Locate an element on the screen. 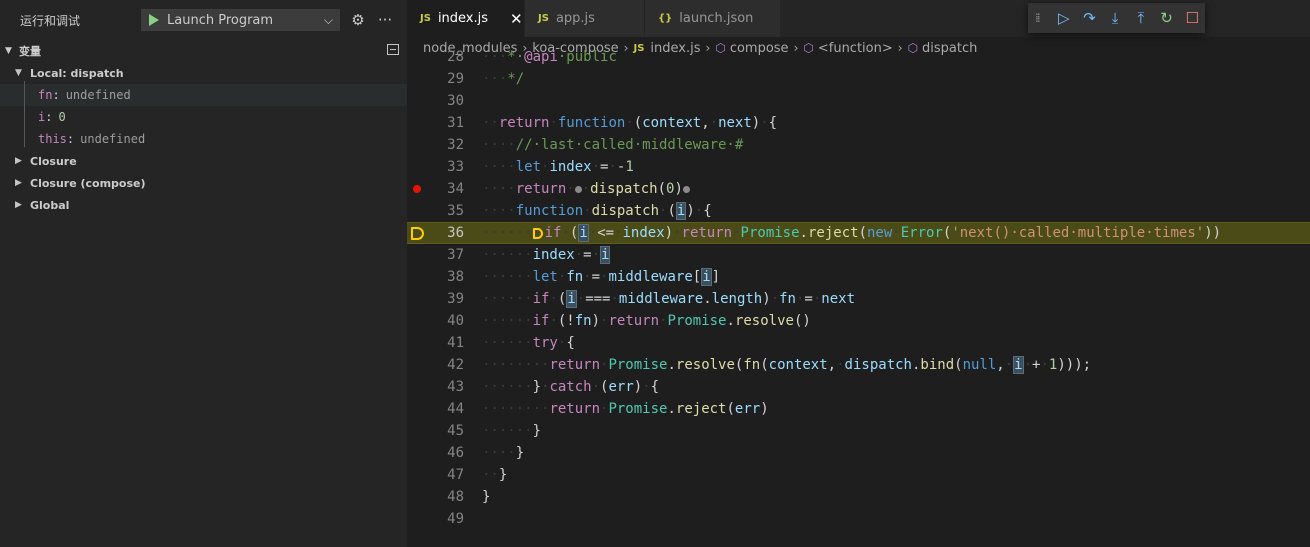 The height and width of the screenshot is (547, 1310). step-into-icon: ⤓ is located at coordinates (1115, 18).